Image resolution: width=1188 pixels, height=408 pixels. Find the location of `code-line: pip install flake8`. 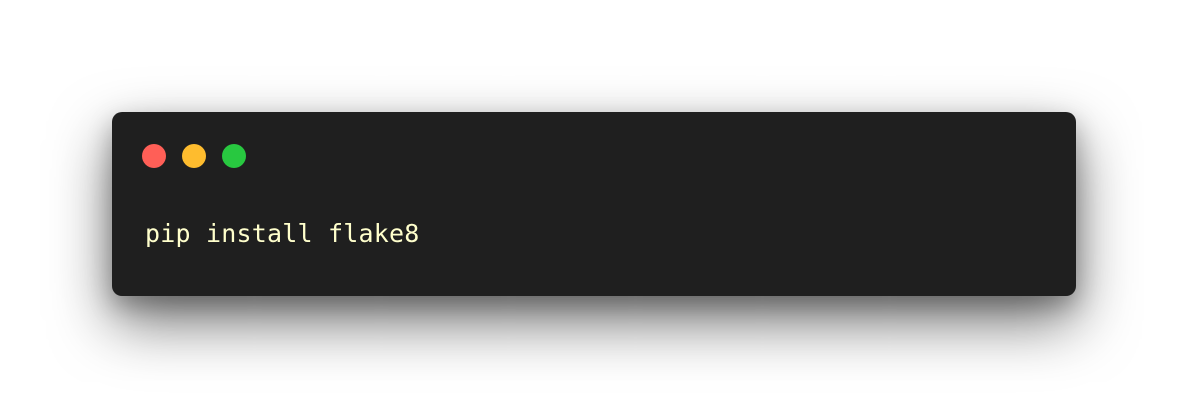

code-line: pip install flake8 is located at coordinates (282, 233).